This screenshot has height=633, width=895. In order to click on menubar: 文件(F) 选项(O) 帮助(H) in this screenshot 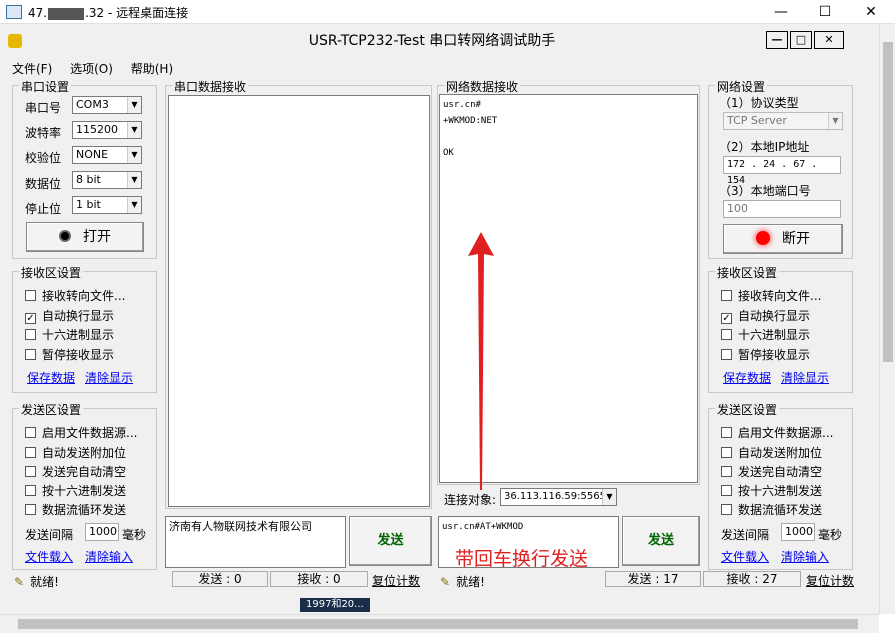, I will do `click(99, 68)`.